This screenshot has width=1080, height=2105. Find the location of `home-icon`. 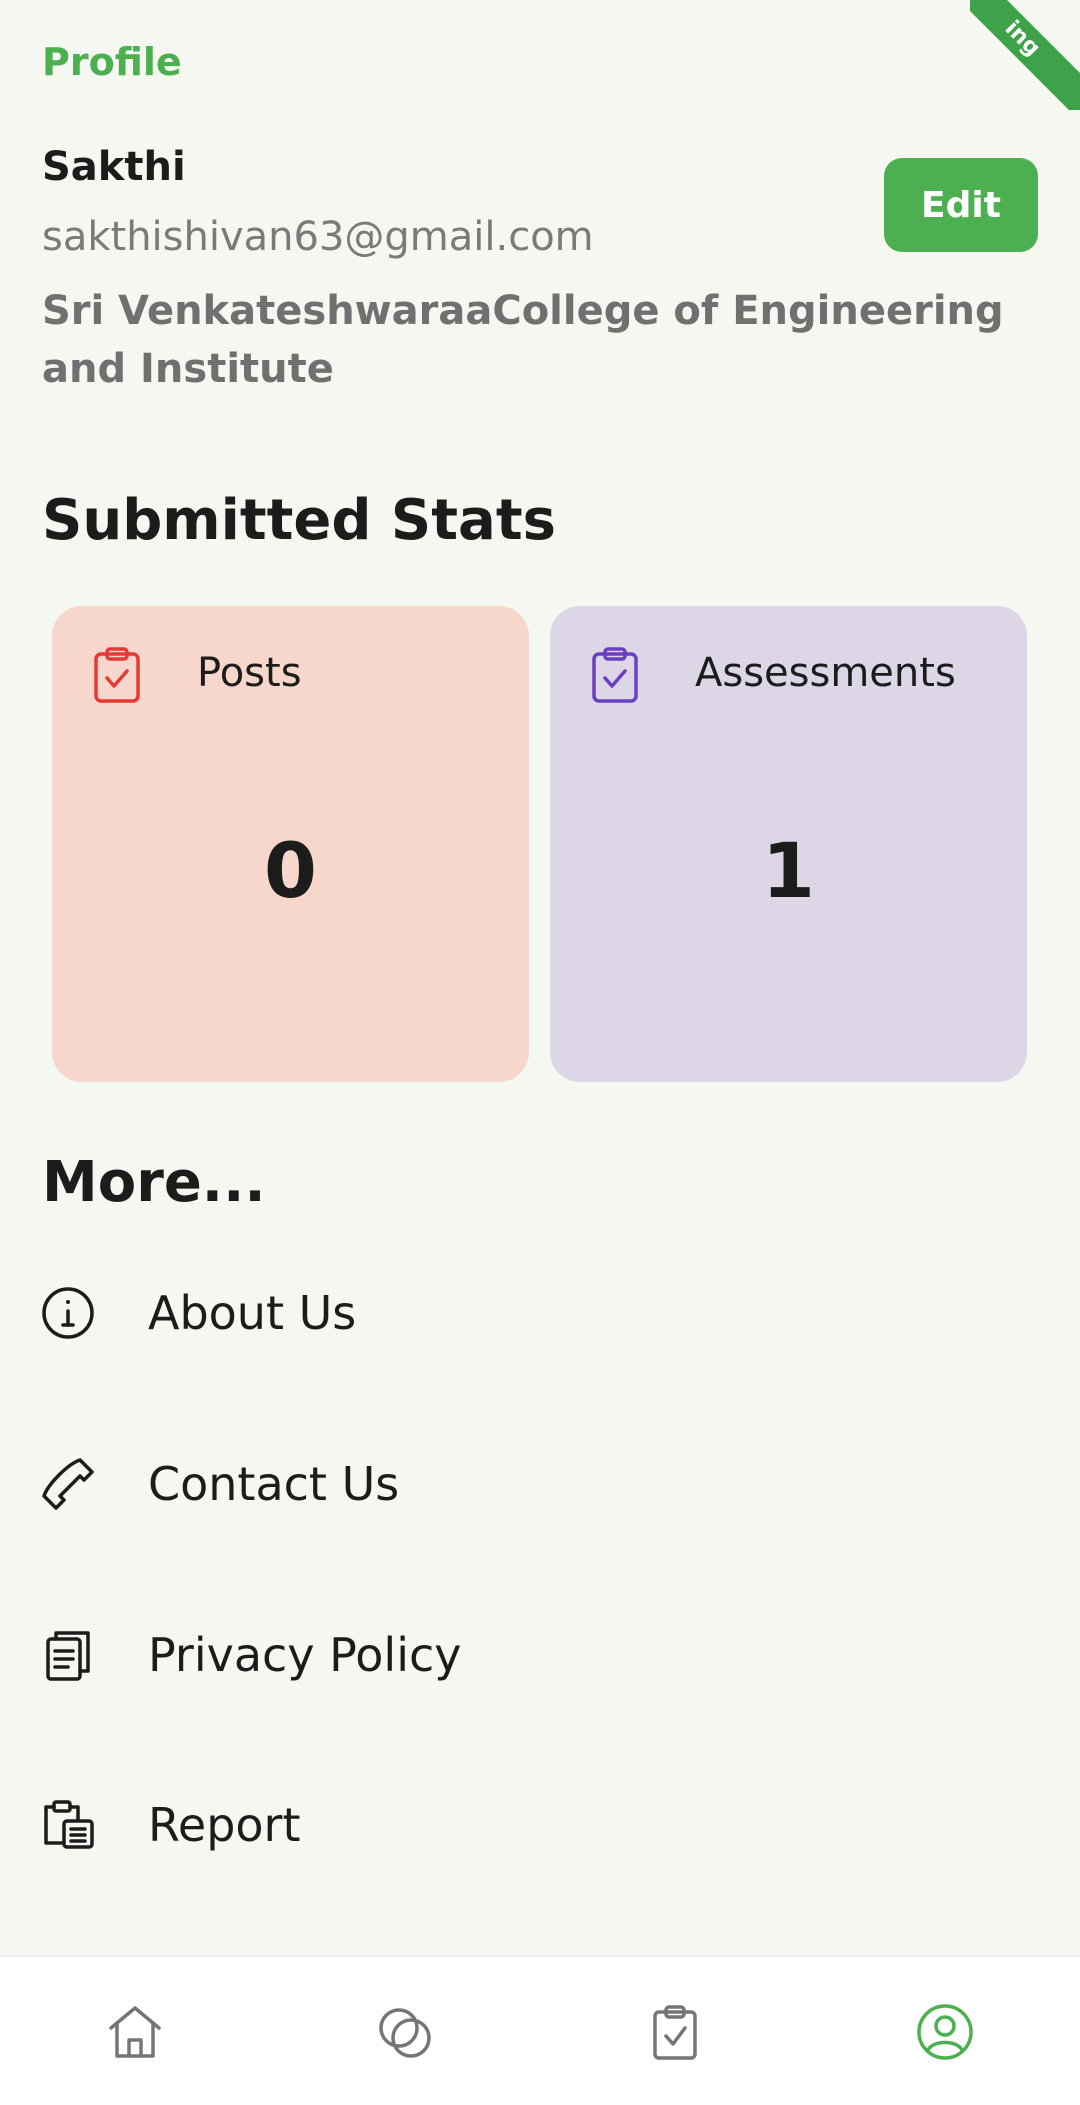

home-icon is located at coordinates (135, 2032).